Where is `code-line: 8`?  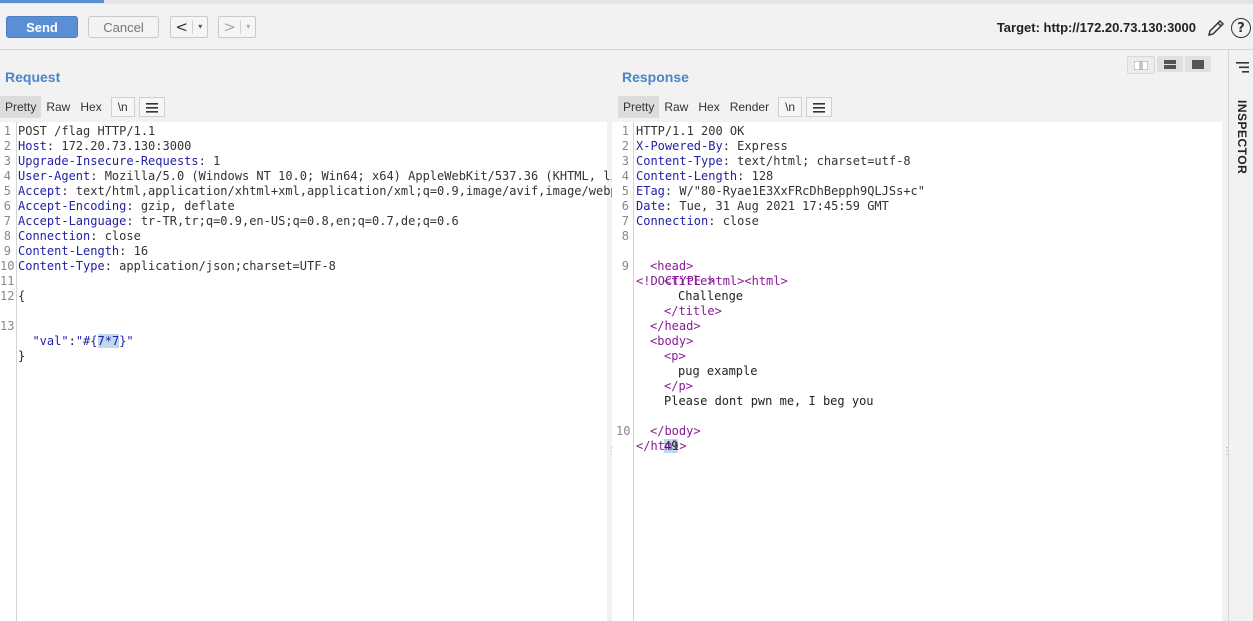
code-line: 8 is located at coordinates (917, 236).